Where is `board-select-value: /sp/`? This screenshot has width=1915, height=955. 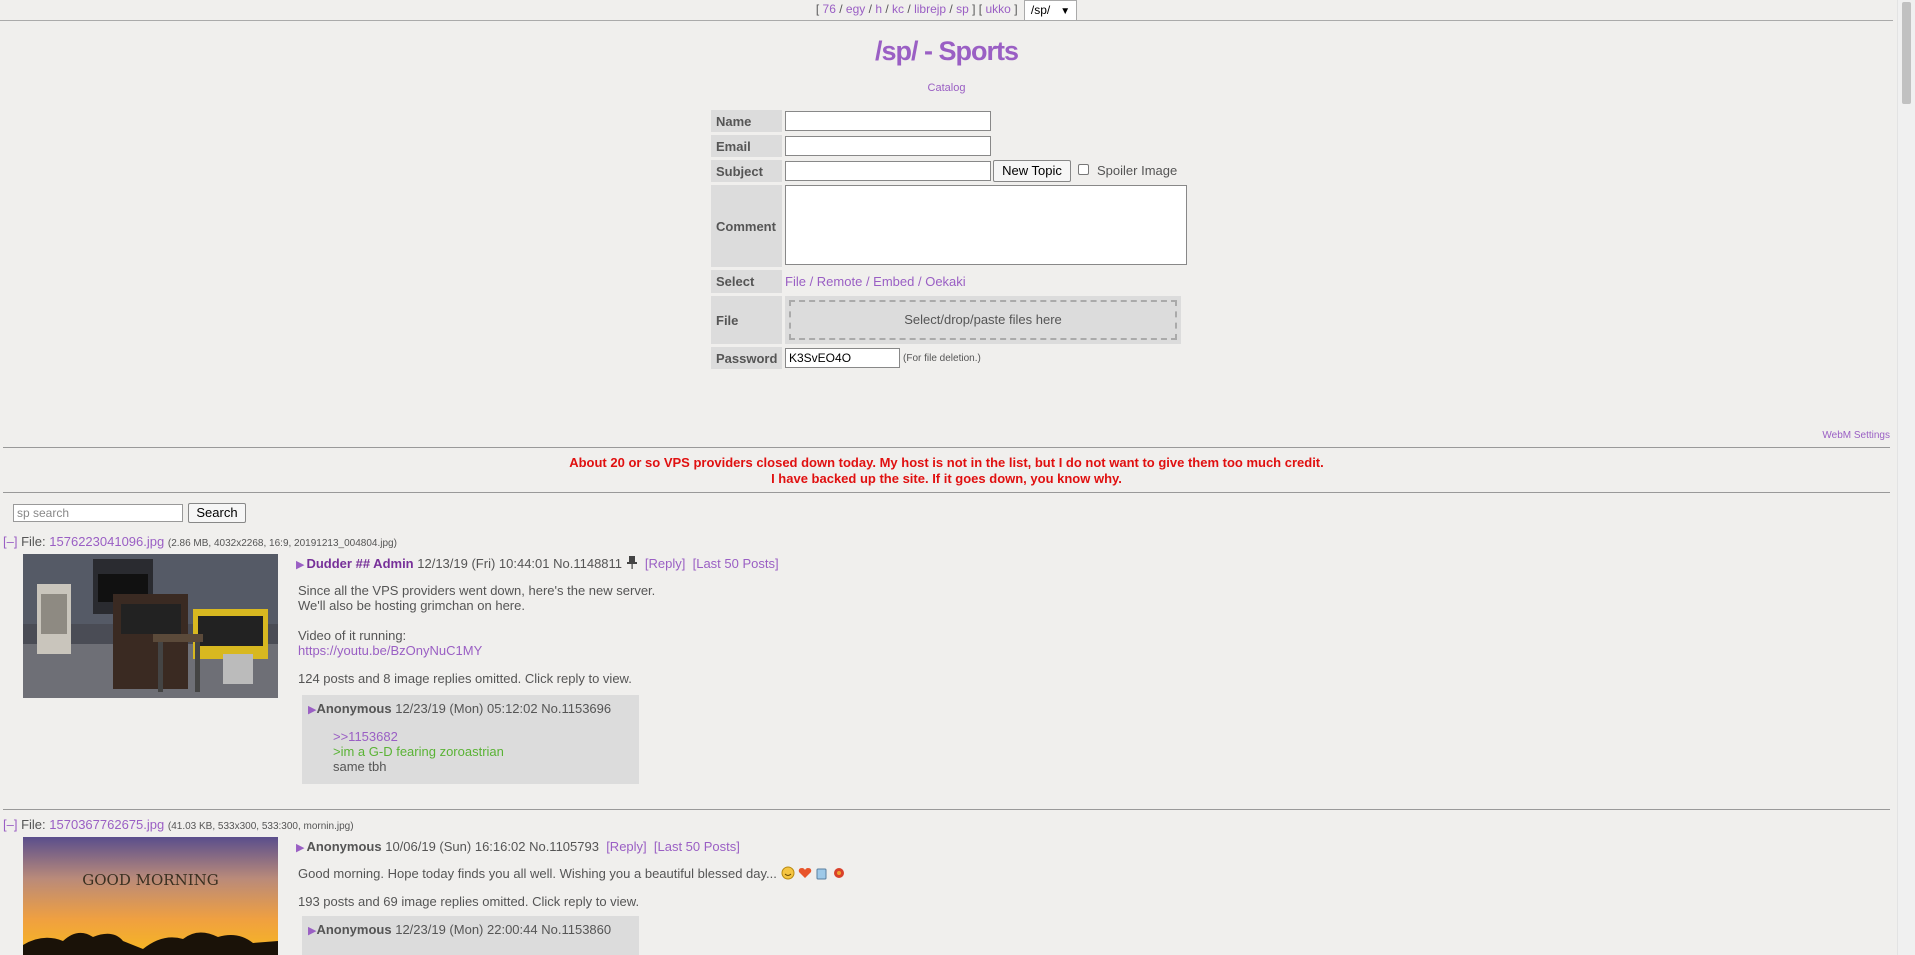 board-select-value: /sp/ is located at coordinates (1040, 10).